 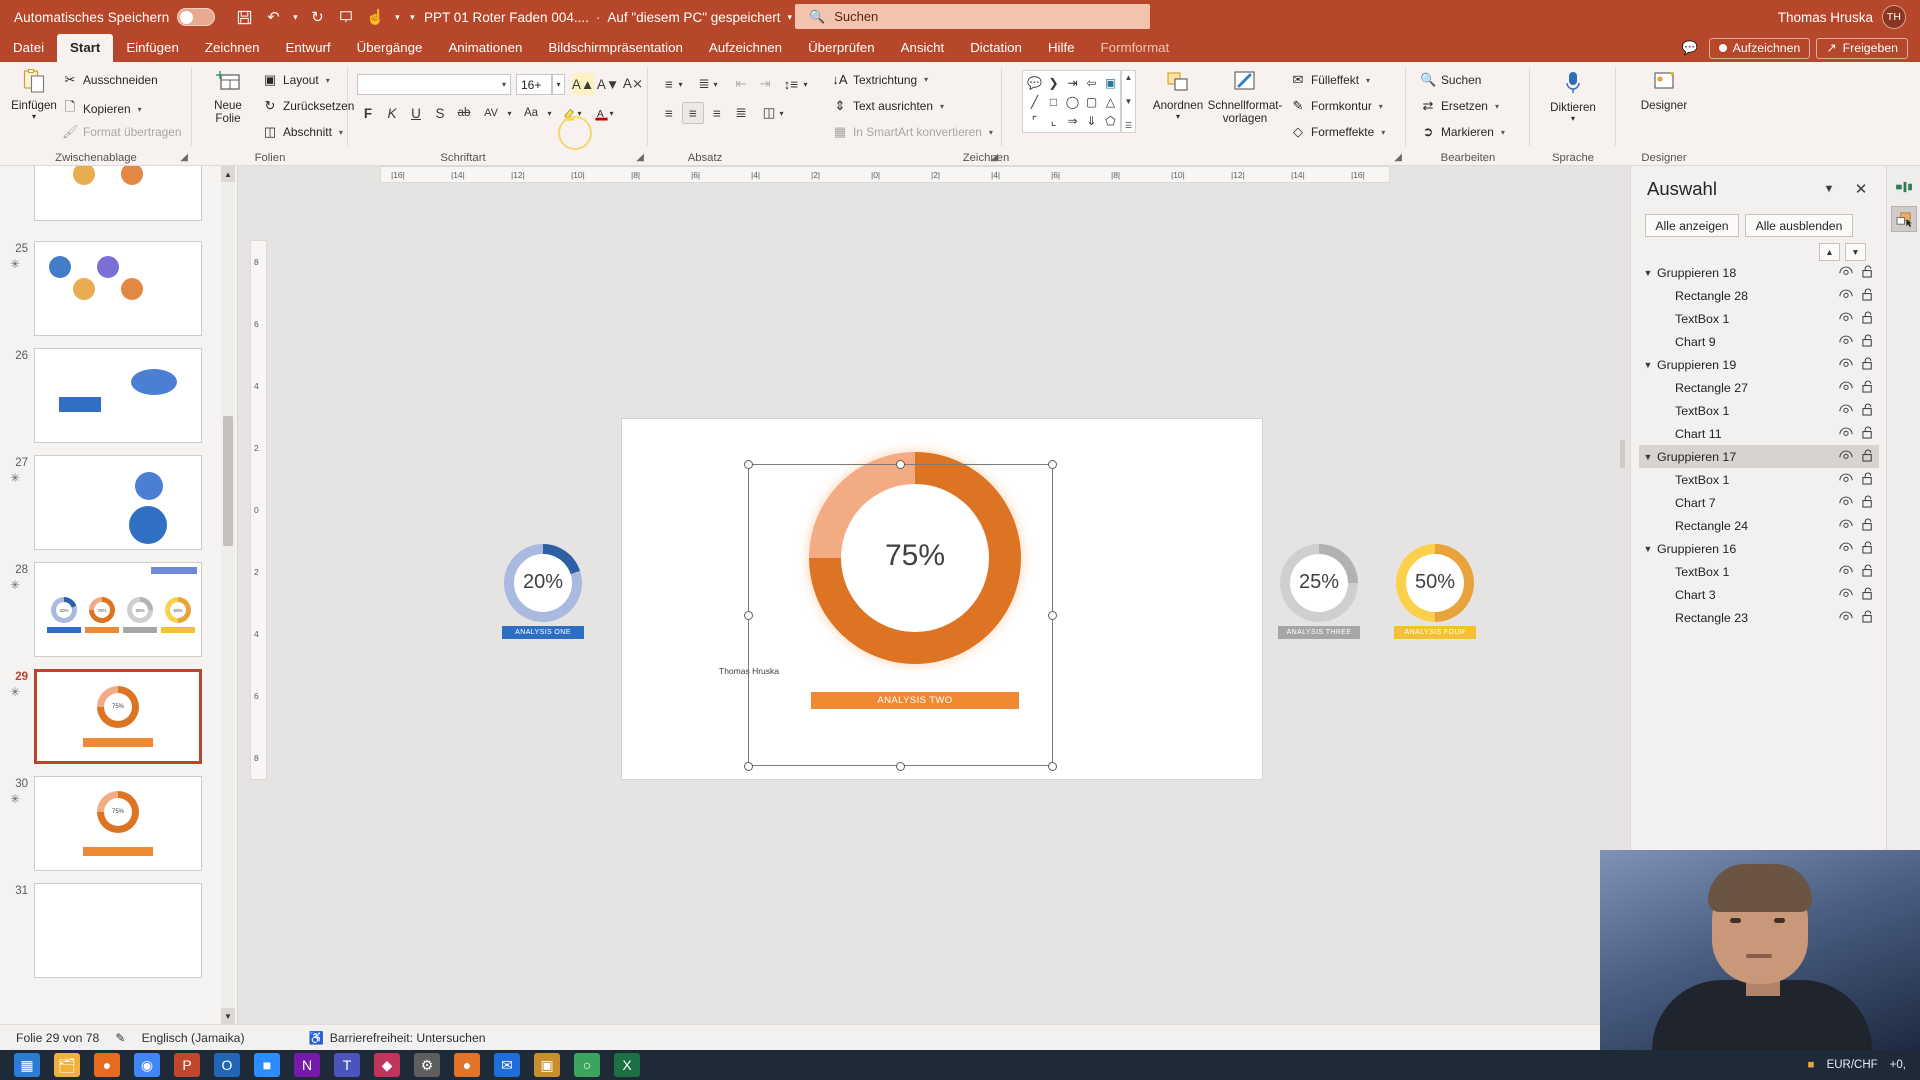 What do you see at coordinates (615, 48) in the screenshot?
I see `tab-bildschirmpr-sentation: Bildschirmpräsentation` at bounding box center [615, 48].